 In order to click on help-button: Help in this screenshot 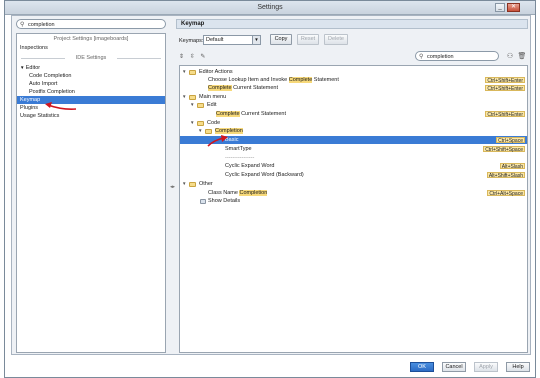, I will do `click(518, 367)`.